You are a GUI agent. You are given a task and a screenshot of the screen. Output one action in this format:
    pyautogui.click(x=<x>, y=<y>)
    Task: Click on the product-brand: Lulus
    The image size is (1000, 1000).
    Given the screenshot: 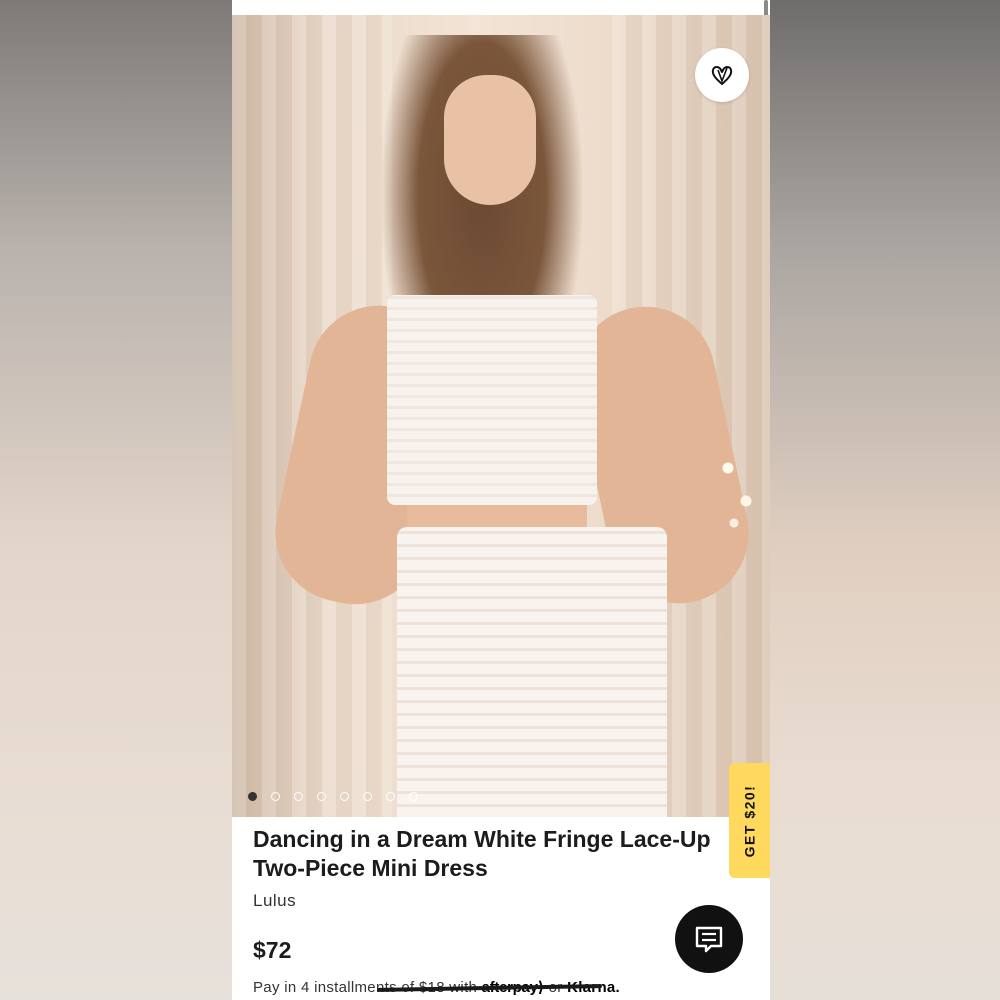 What is the action you would take?
    pyautogui.click(x=274, y=901)
    